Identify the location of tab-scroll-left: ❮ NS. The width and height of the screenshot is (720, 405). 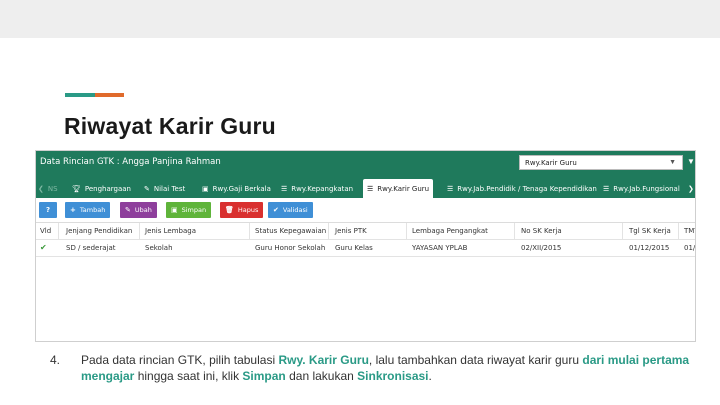
(48, 188).